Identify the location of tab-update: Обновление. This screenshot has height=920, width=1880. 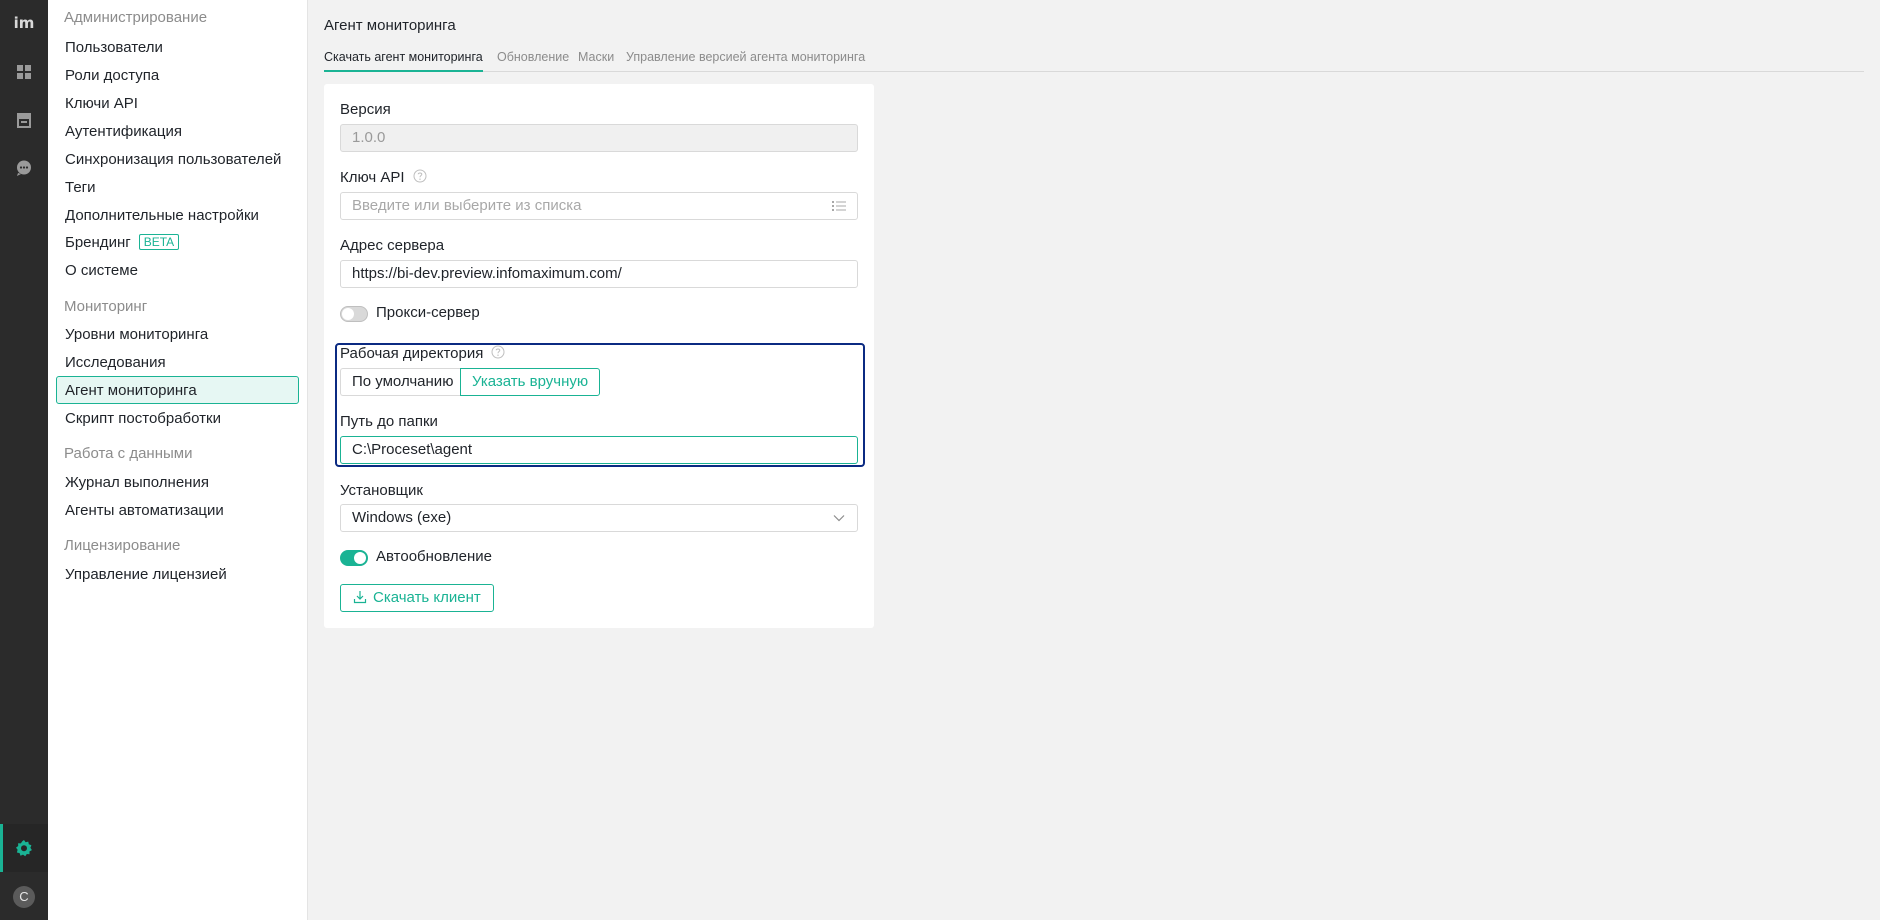
(533, 60).